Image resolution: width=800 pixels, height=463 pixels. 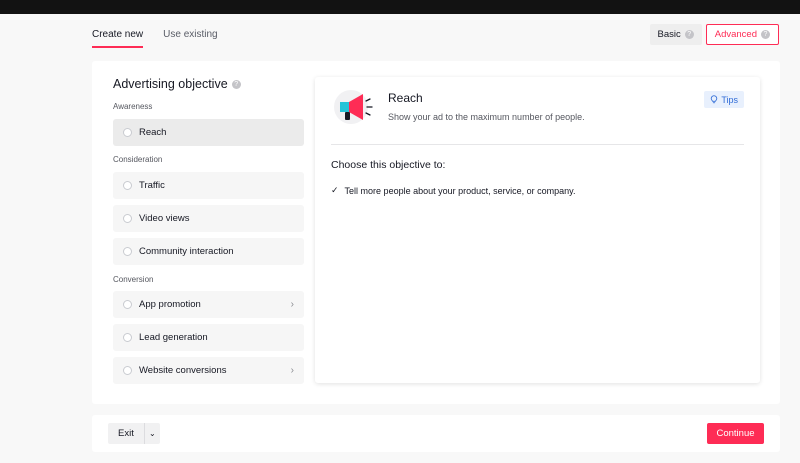 I want to click on continue-button: Continue, so click(x=735, y=433).